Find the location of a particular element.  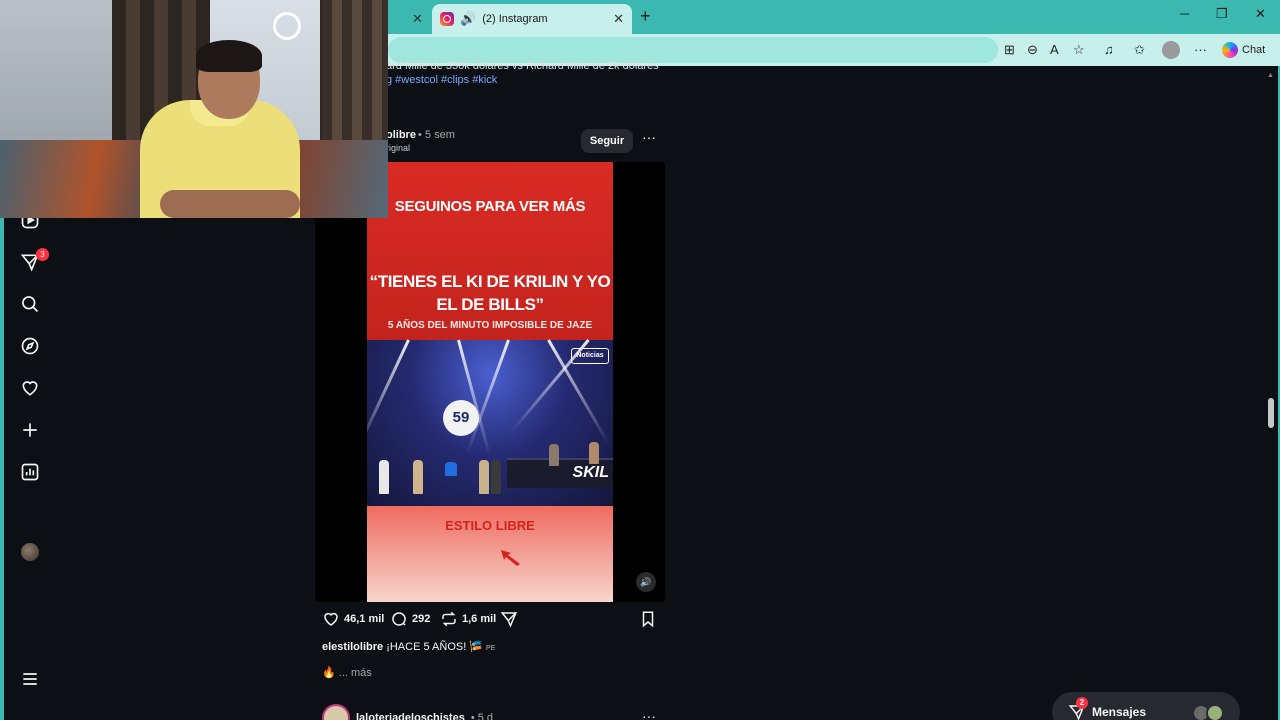

repost-count: 1,6 mil is located at coordinates (479, 619).